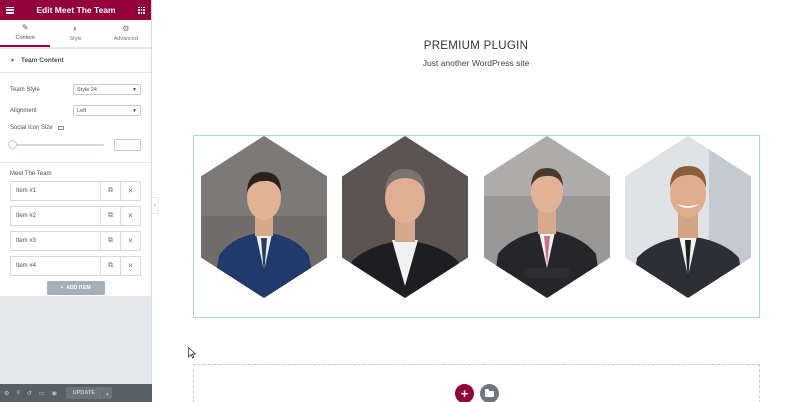  What do you see at coordinates (42, 393) in the screenshot?
I see `responsive-icon: ▭` at bounding box center [42, 393].